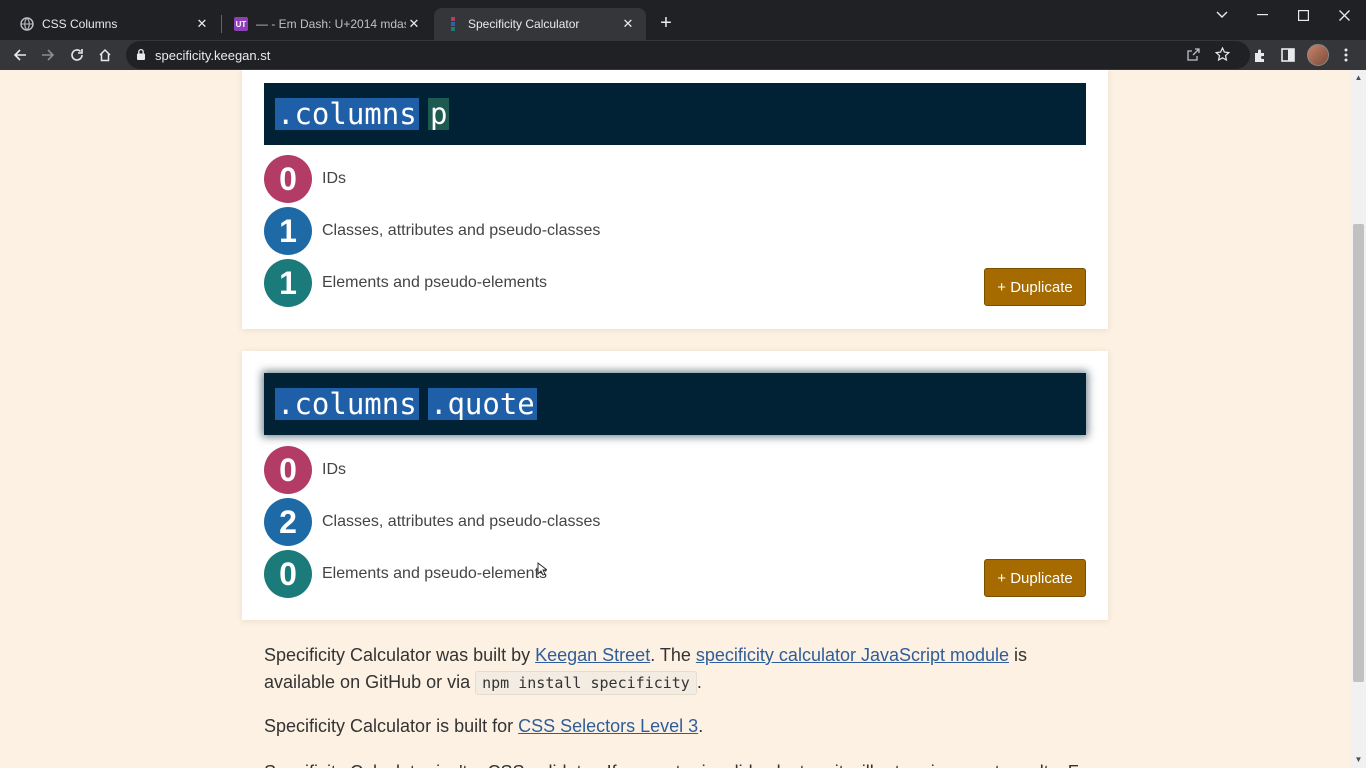  What do you see at coordinates (288, 574) in the screenshot?
I see `elements-count-badge: 0` at bounding box center [288, 574].